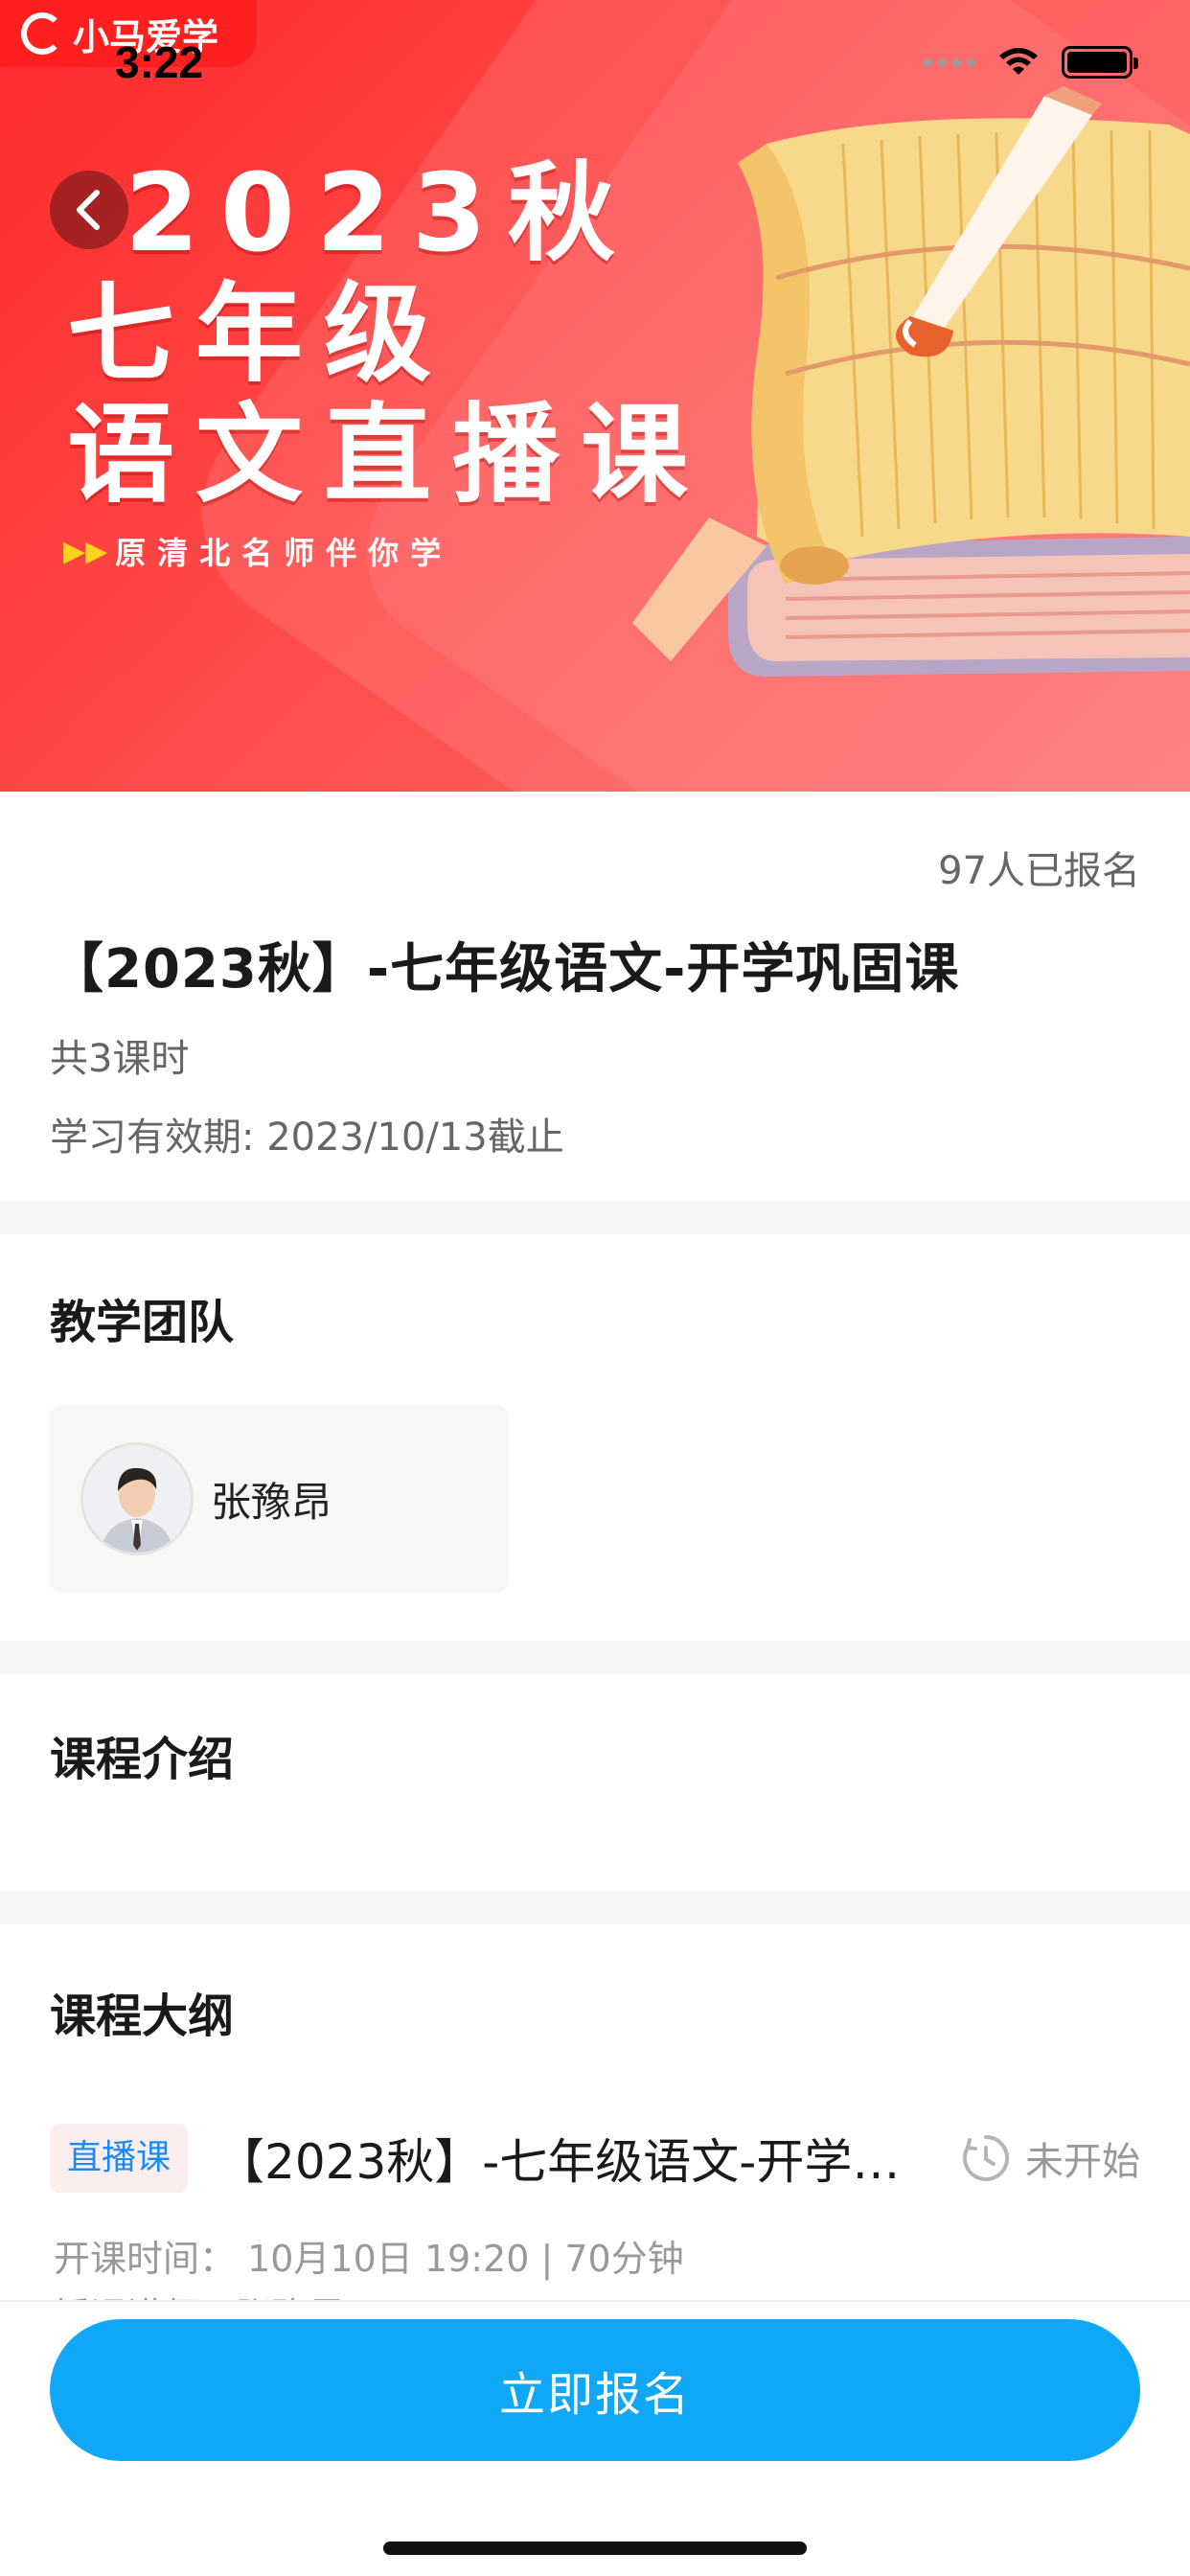 The image size is (1190, 2576). What do you see at coordinates (284, 553) in the screenshot?
I see `banner-subtitle-text: 原清北名师伴你学` at bounding box center [284, 553].